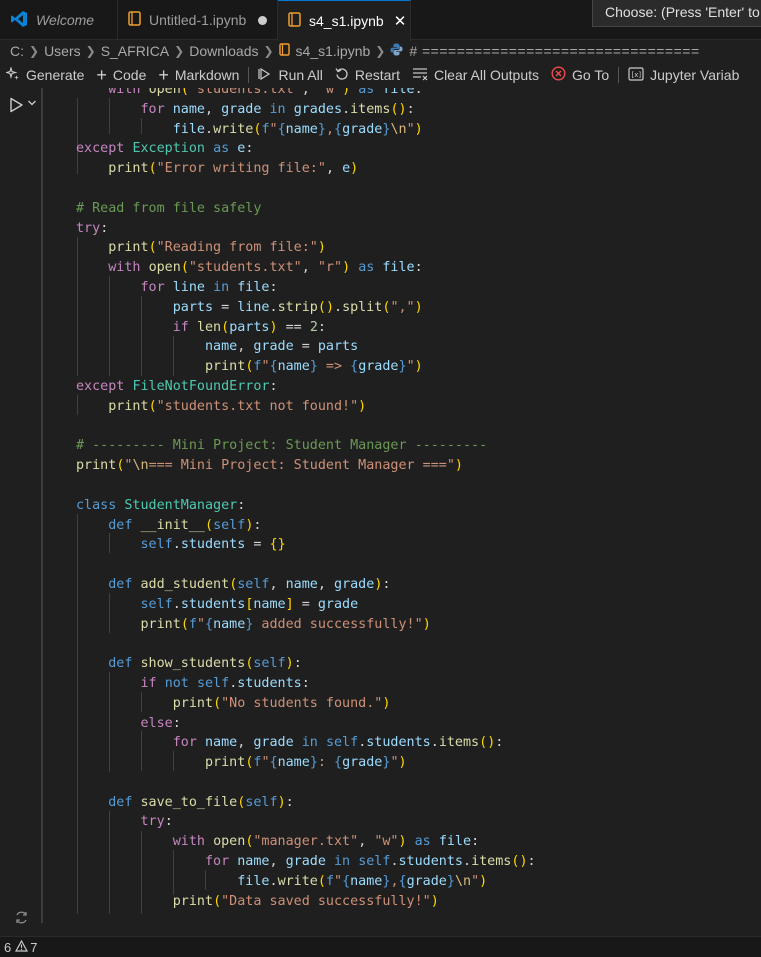  Describe the element at coordinates (619, 75) in the screenshot. I see `toolbar-divider` at that location.